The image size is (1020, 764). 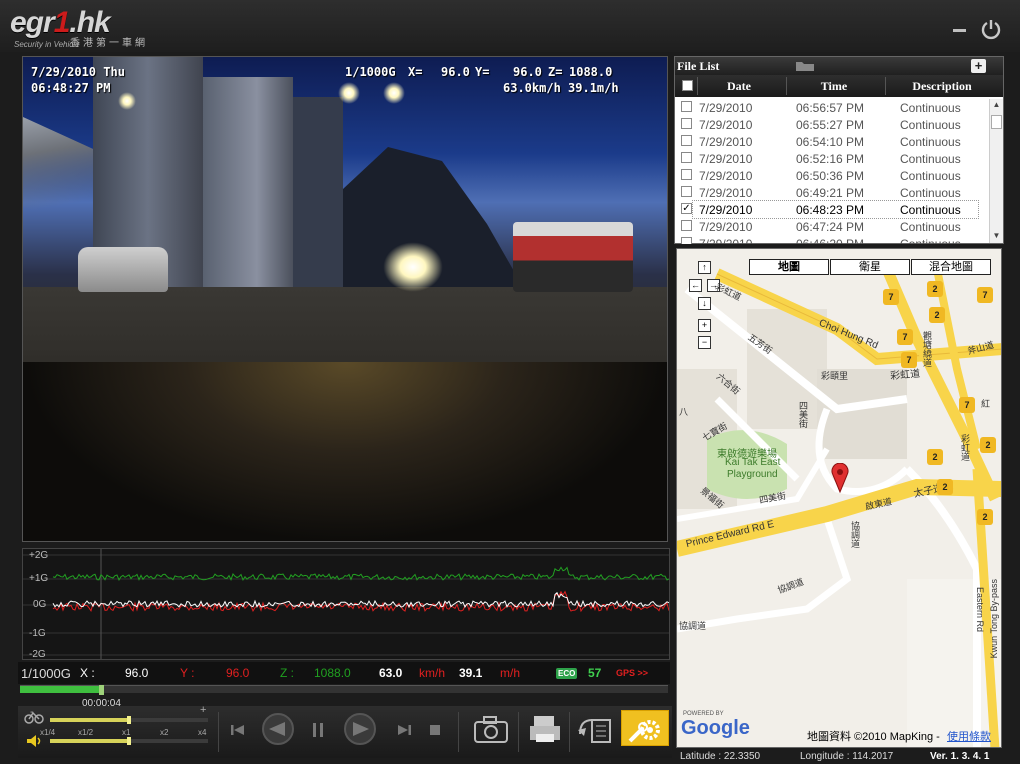 I want to click on gsensor-graph: +2G +1G 0G -1G -2G, so click(x=346, y=604).